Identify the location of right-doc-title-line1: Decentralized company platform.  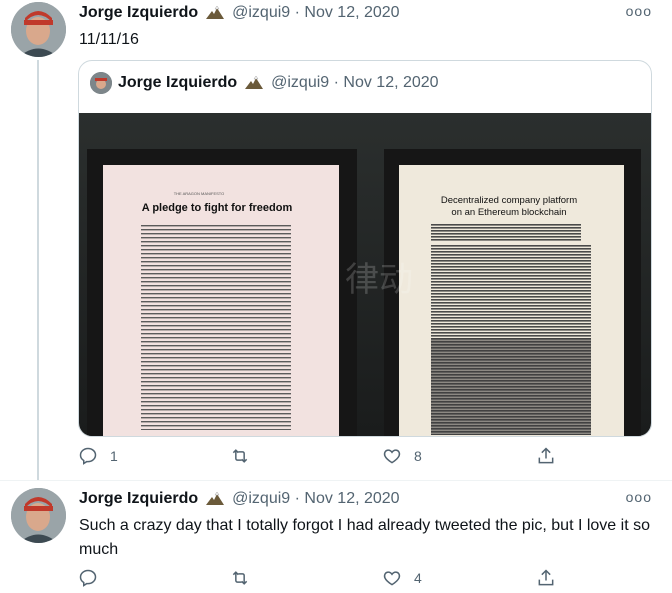
(509, 200).